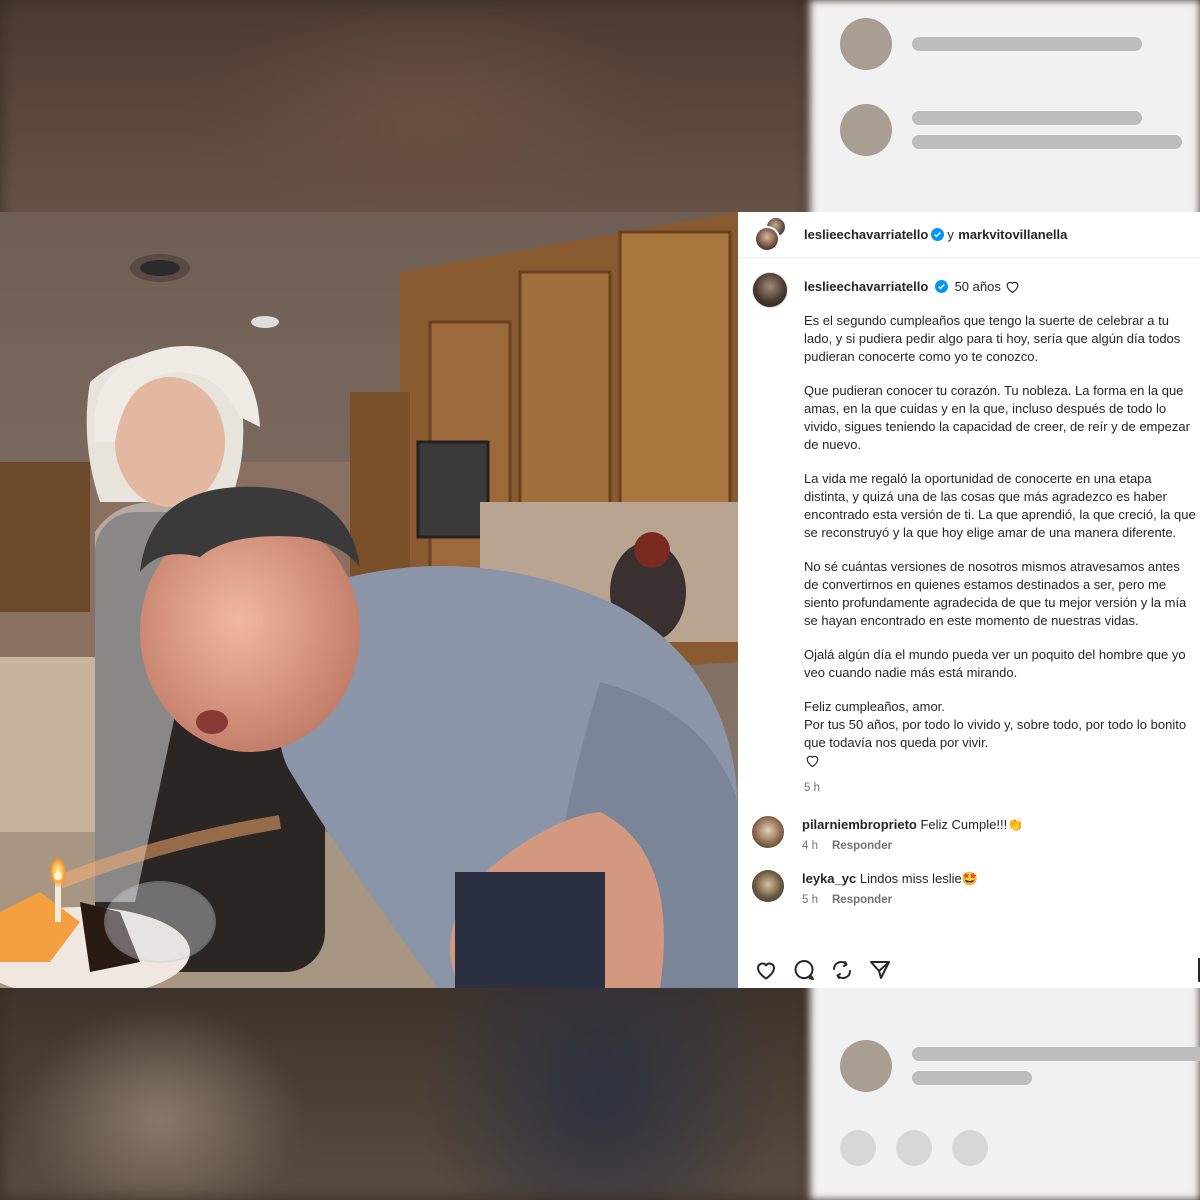 This screenshot has width=1200, height=1200. What do you see at coordinates (1012, 234) in the screenshot?
I see `collaborator-username: markvitovillanella` at bounding box center [1012, 234].